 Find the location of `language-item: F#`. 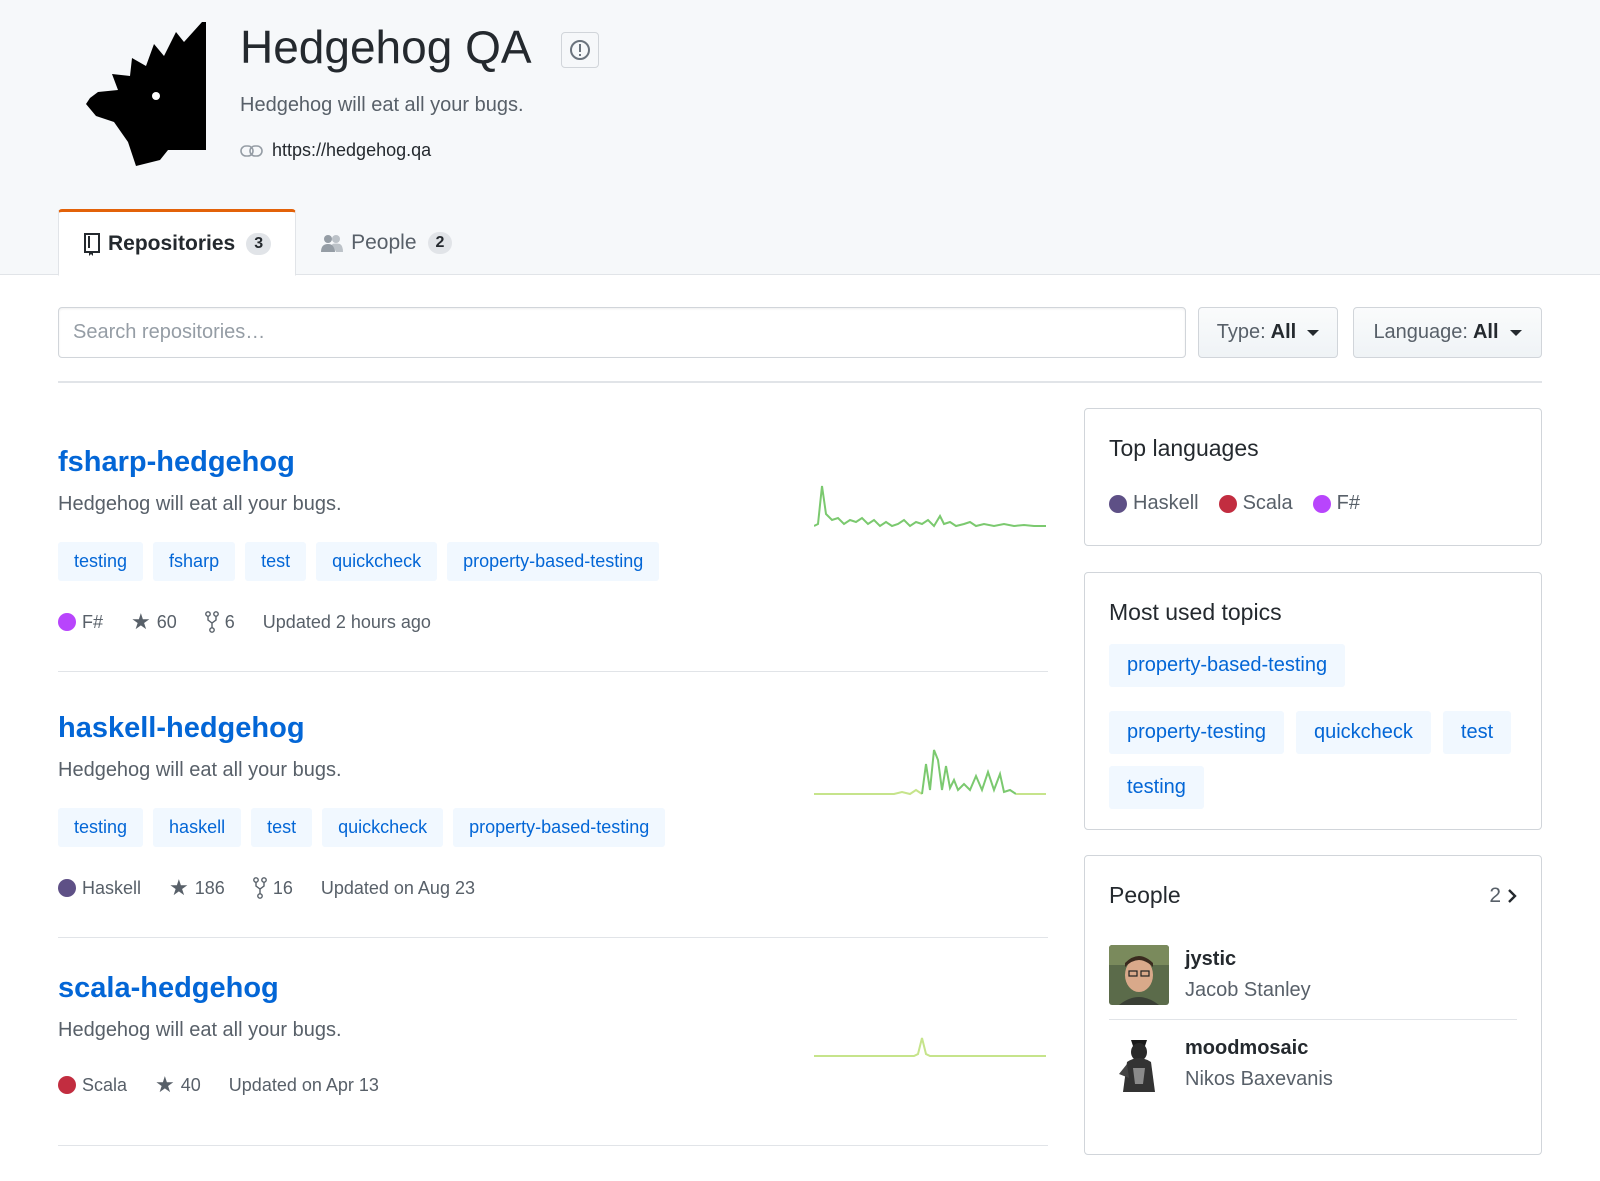

language-item: F# is located at coordinates (1336, 503).